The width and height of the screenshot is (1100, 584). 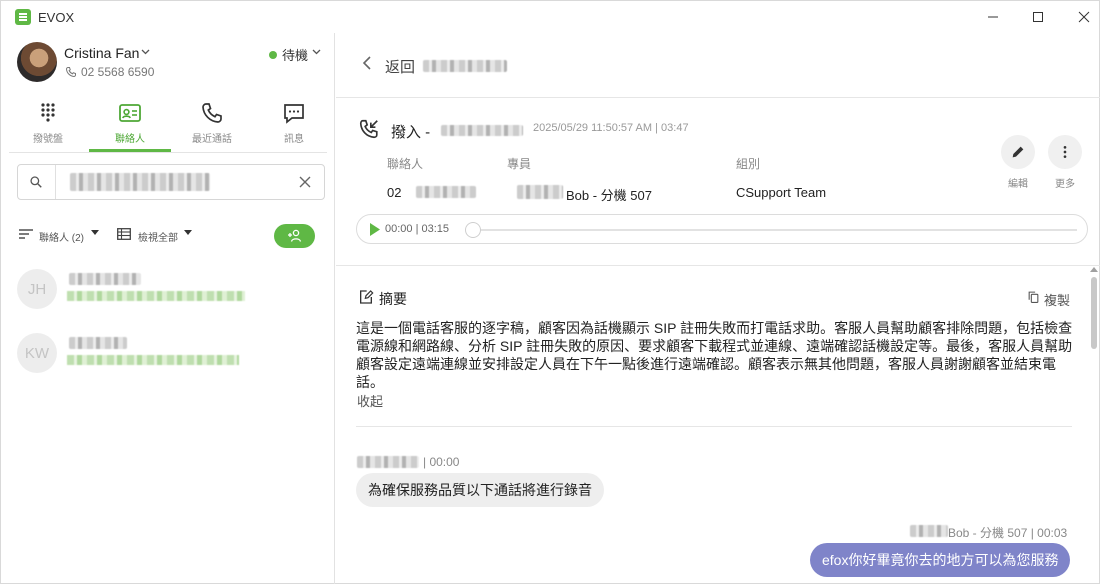 What do you see at coordinates (417, 229) in the screenshot?
I see `player-time: 00:00 | 03:15` at bounding box center [417, 229].